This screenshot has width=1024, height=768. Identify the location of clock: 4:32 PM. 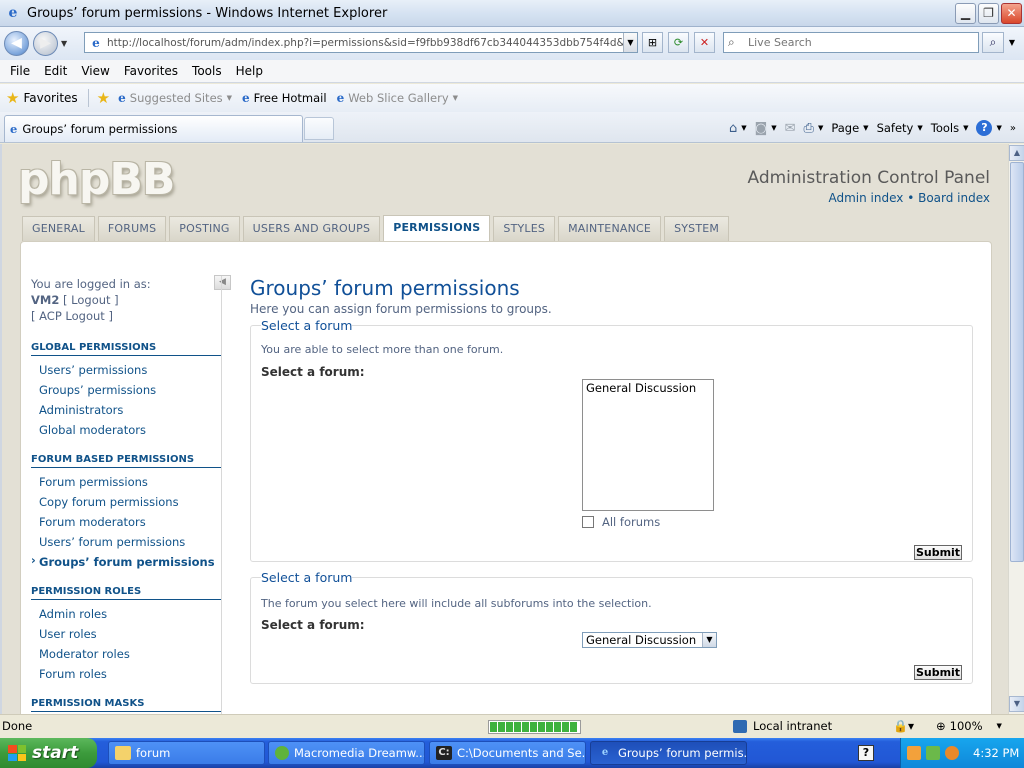
(996, 753).